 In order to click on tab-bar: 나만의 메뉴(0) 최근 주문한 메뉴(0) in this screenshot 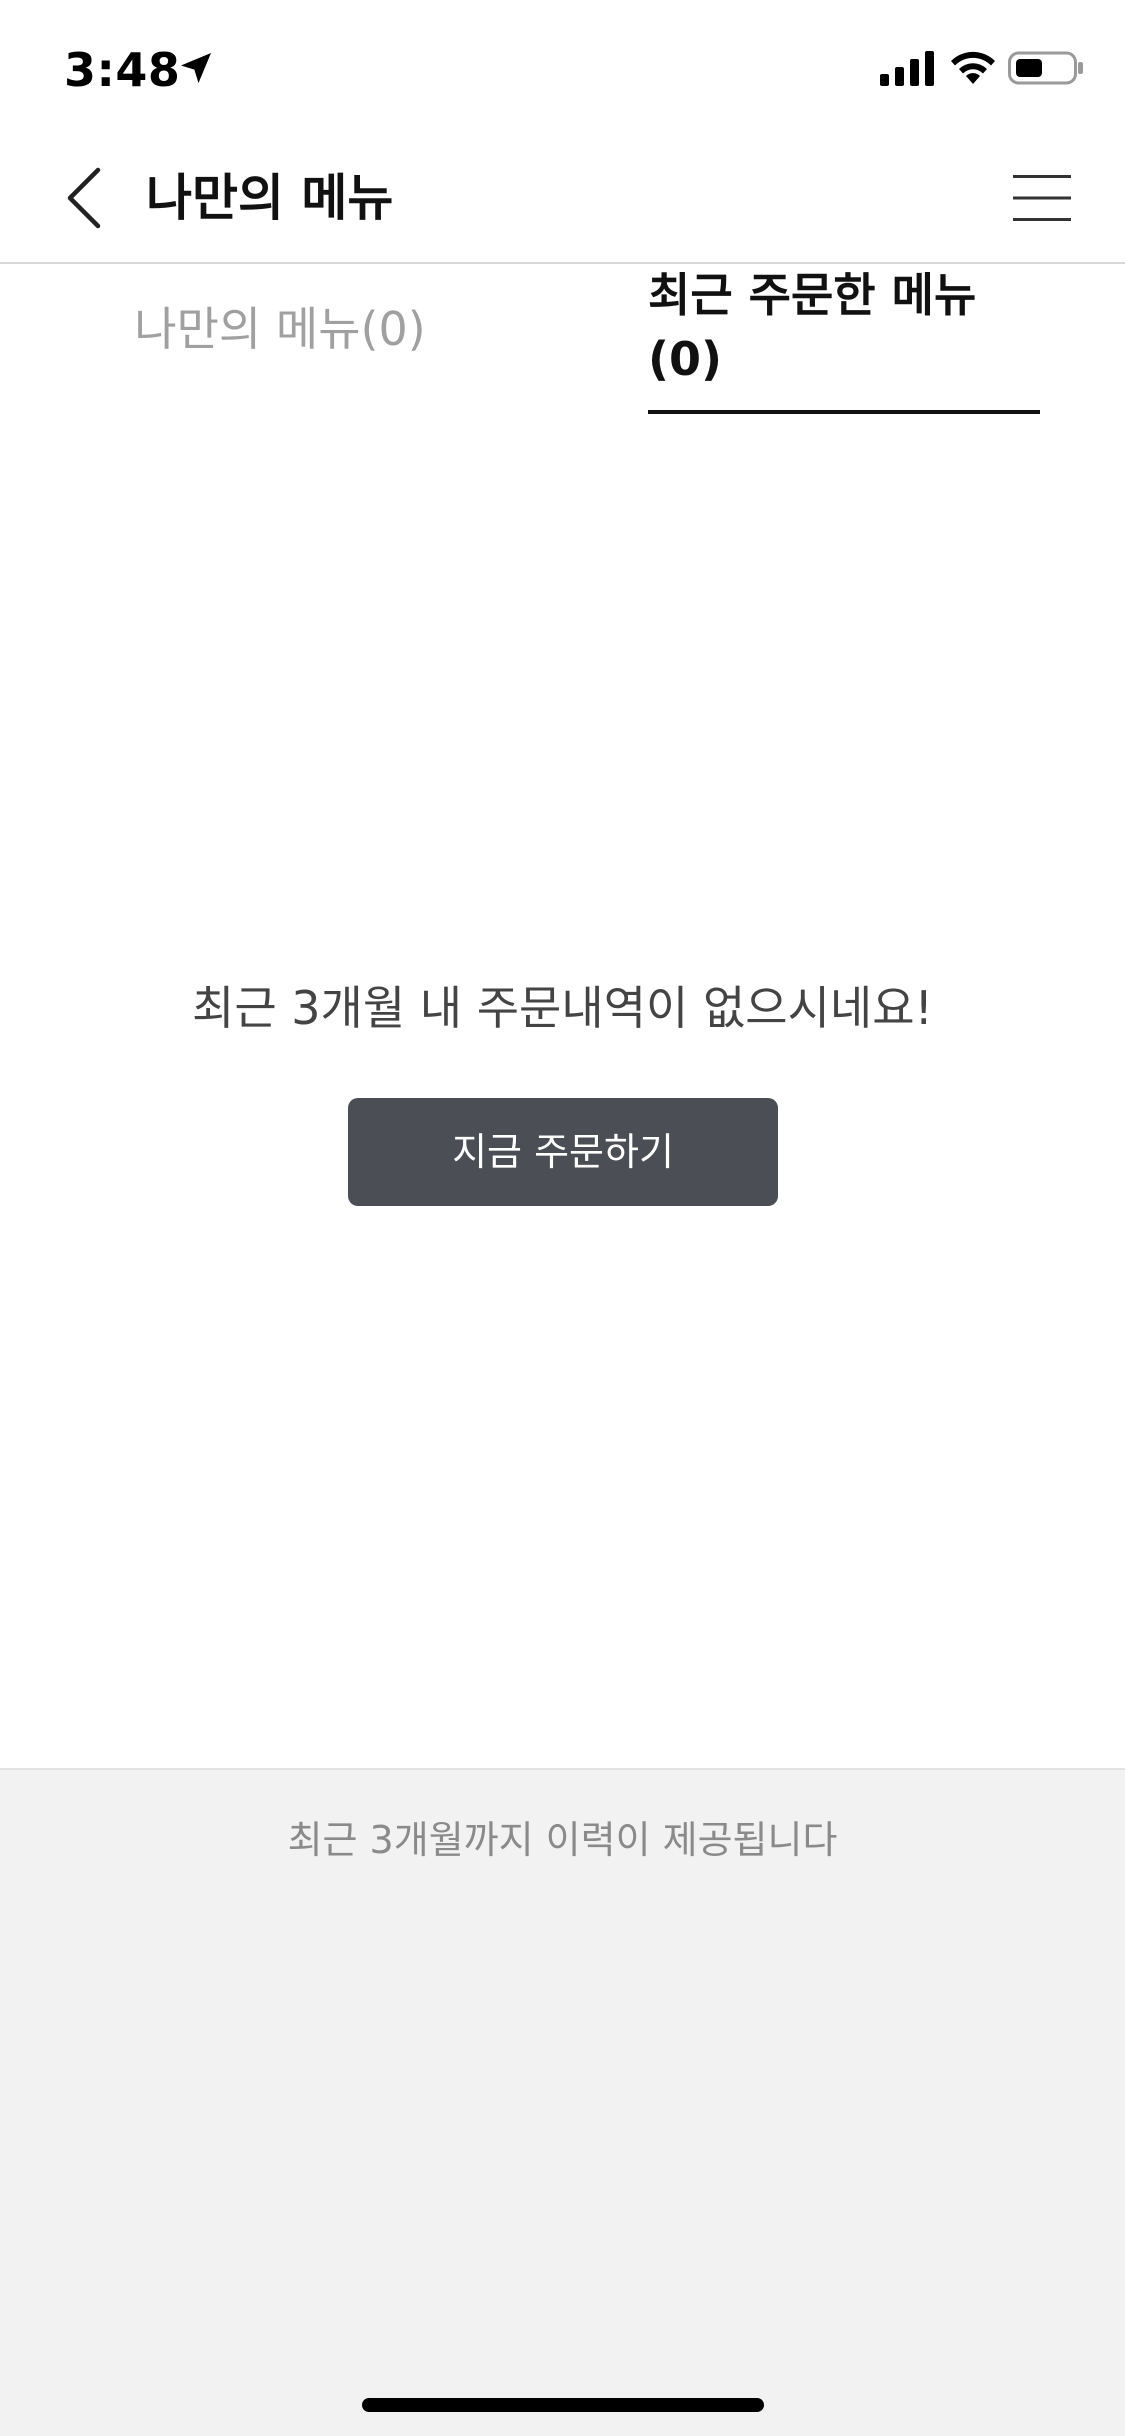, I will do `click(562, 339)`.